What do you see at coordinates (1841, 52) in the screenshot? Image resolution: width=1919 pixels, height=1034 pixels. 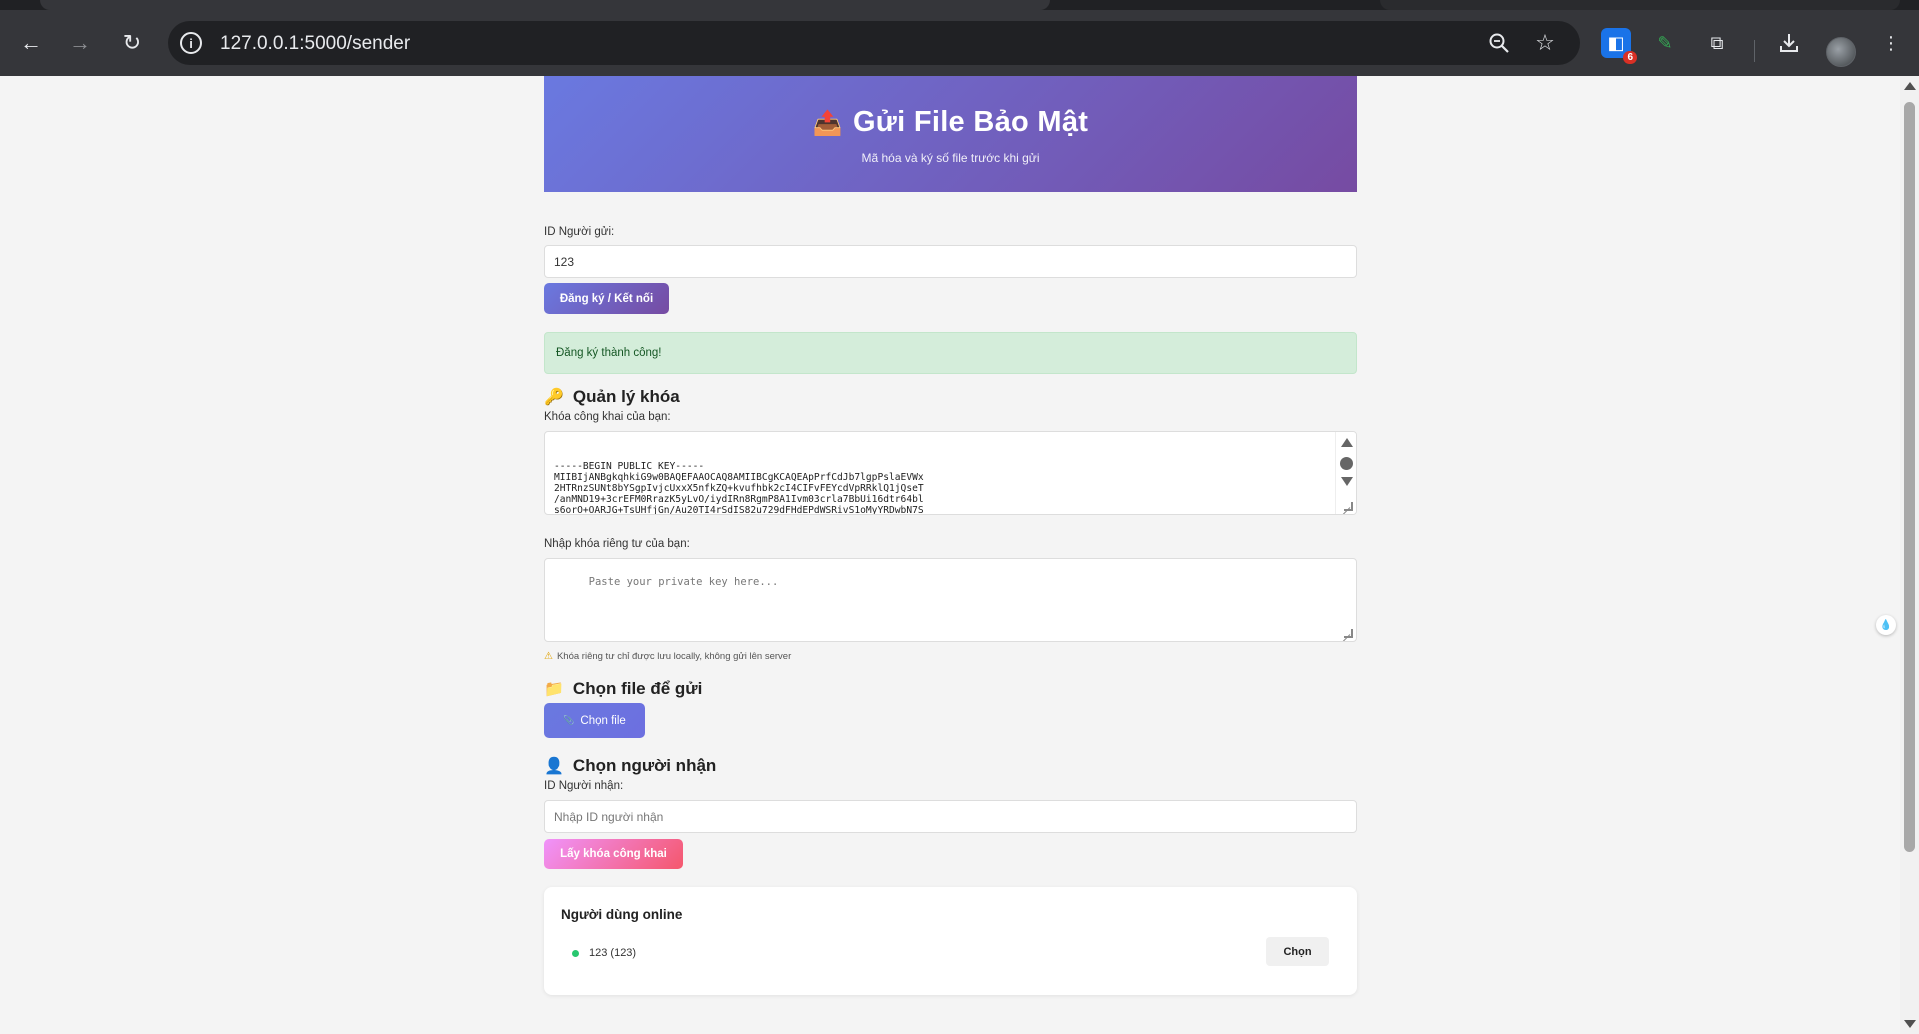 I see `profile-avatar` at bounding box center [1841, 52].